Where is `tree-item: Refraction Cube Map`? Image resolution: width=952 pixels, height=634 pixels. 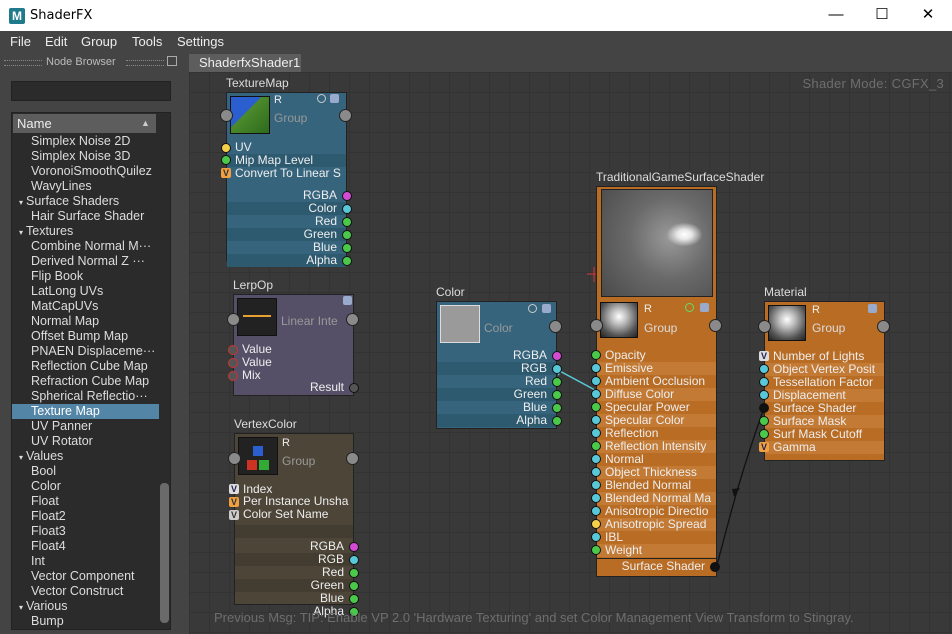
tree-item: Refraction Cube Map is located at coordinates (85, 381).